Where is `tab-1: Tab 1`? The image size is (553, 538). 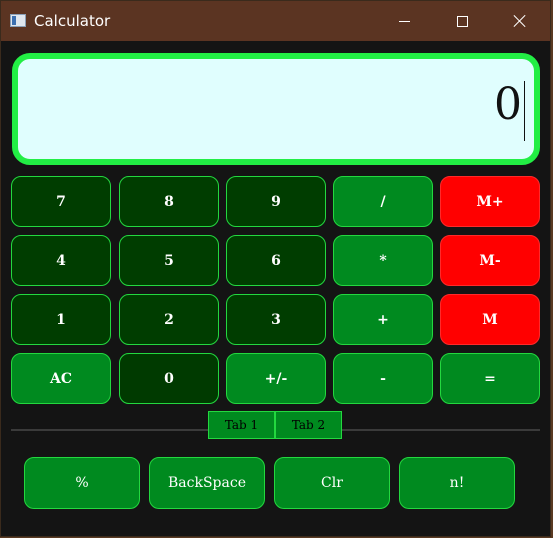
tab-1: Tab 1 is located at coordinates (241, 425).